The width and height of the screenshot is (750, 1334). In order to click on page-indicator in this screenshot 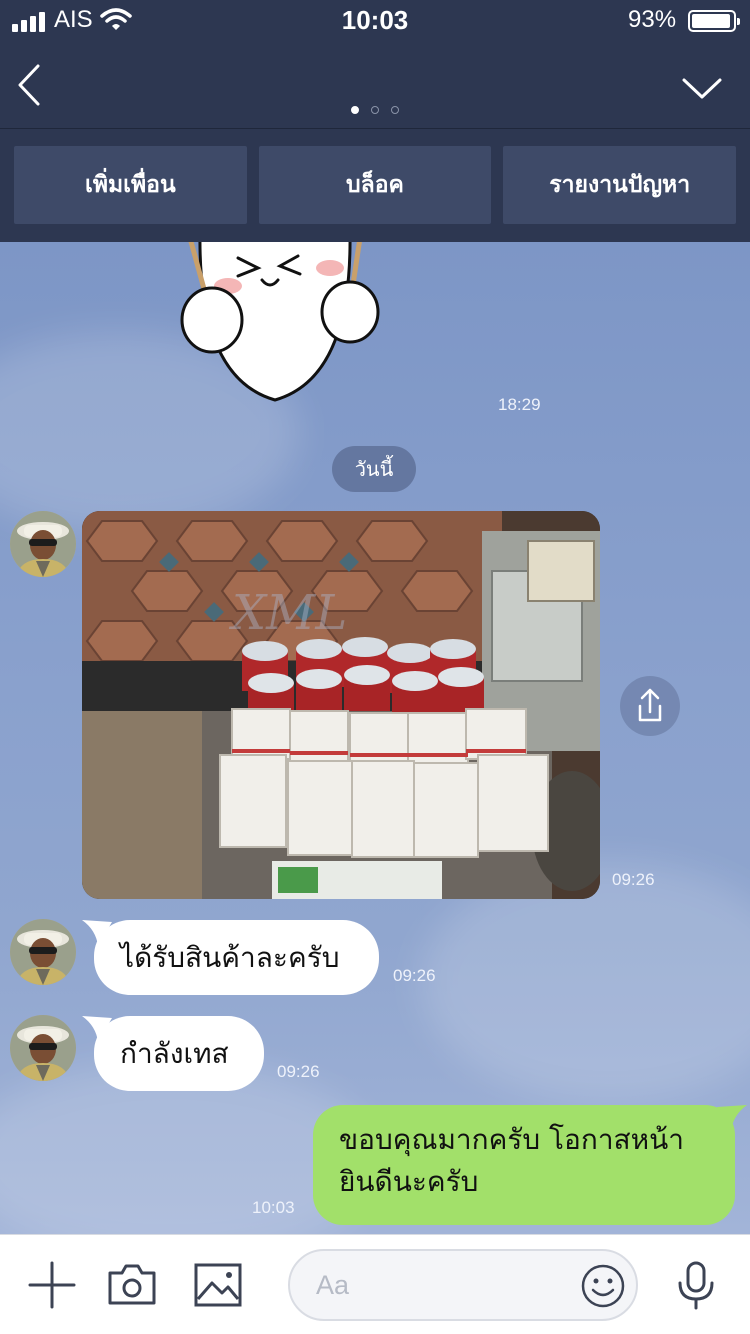, I will do `click(375, 110)`.